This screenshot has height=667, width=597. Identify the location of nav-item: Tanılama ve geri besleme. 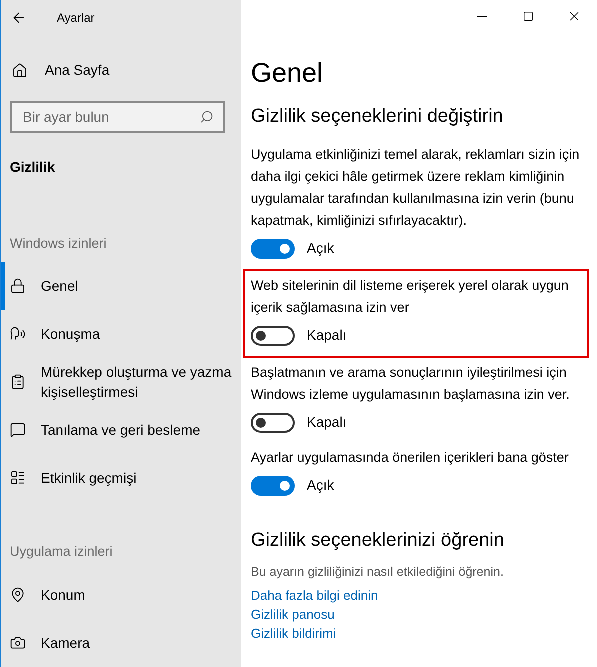
(121, 430).